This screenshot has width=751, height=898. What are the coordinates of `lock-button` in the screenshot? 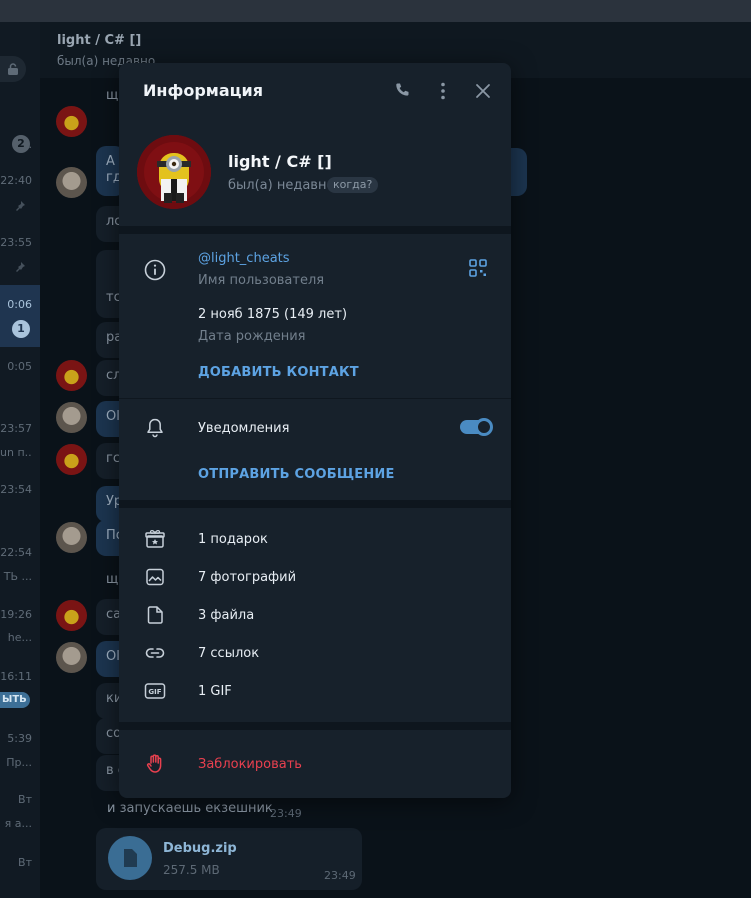 It's located at (13, 69).